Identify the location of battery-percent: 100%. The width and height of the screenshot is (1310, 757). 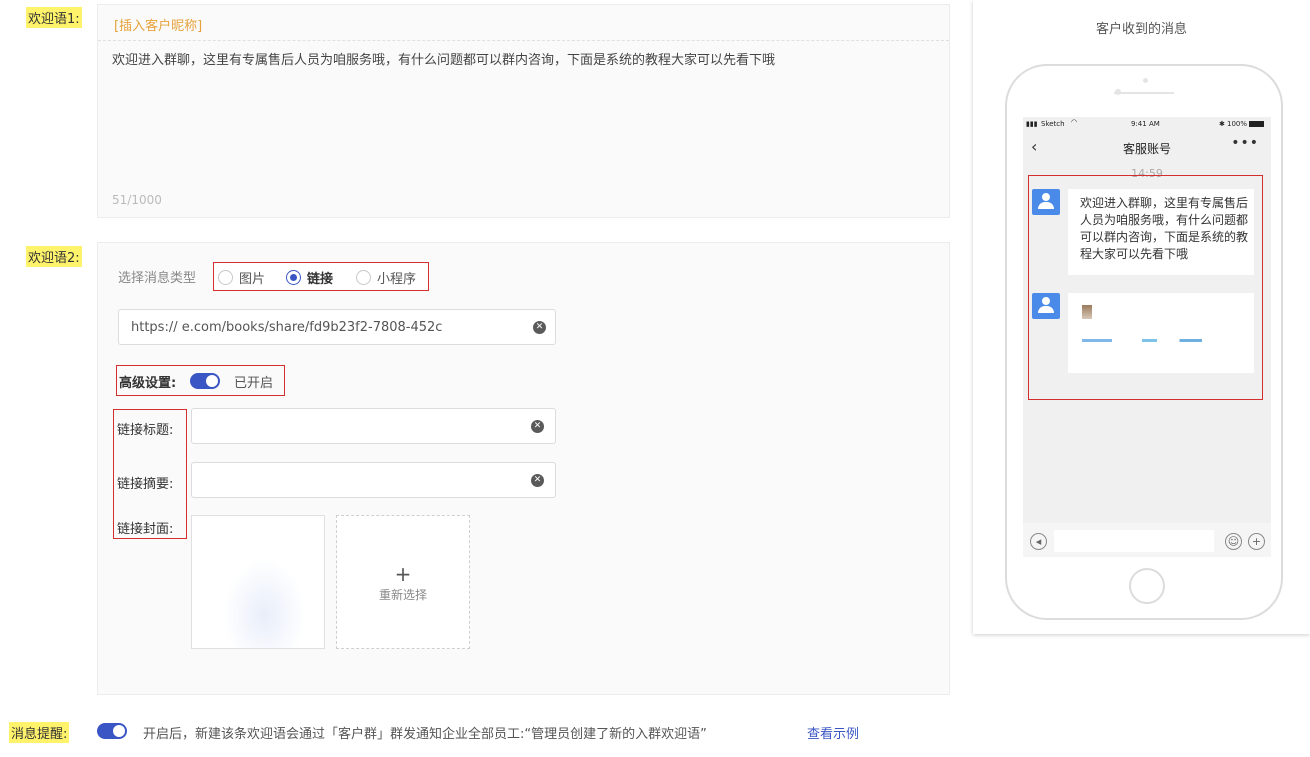
(1237, 124).